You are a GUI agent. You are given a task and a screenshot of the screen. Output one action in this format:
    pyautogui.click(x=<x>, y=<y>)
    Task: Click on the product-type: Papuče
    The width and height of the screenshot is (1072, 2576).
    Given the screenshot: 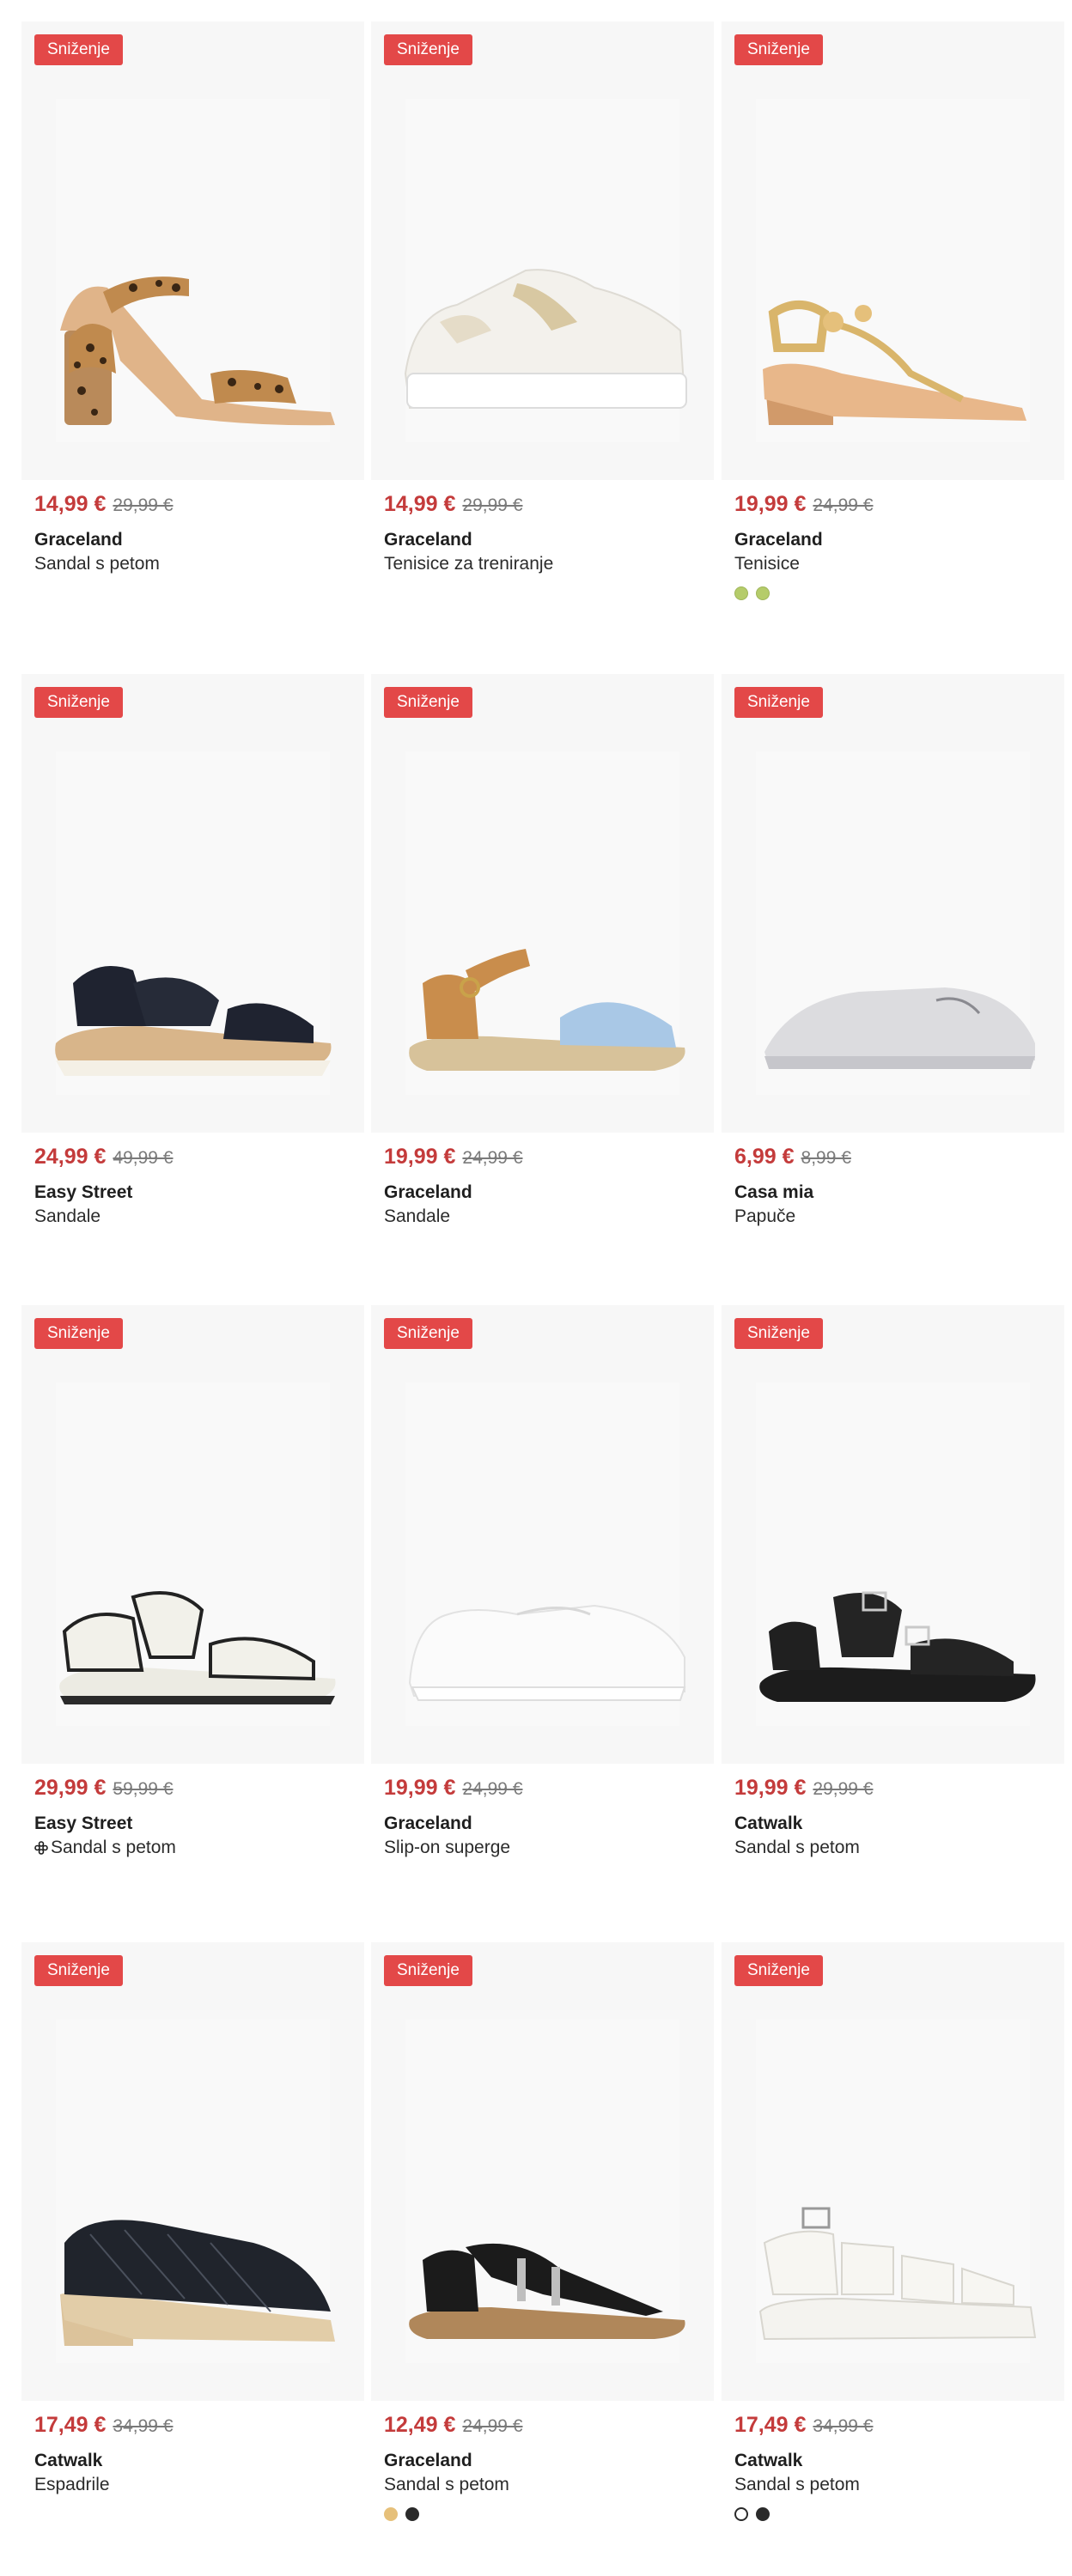 What is the action you would take?
    pyautogui.click(x=892, y=1217)
    